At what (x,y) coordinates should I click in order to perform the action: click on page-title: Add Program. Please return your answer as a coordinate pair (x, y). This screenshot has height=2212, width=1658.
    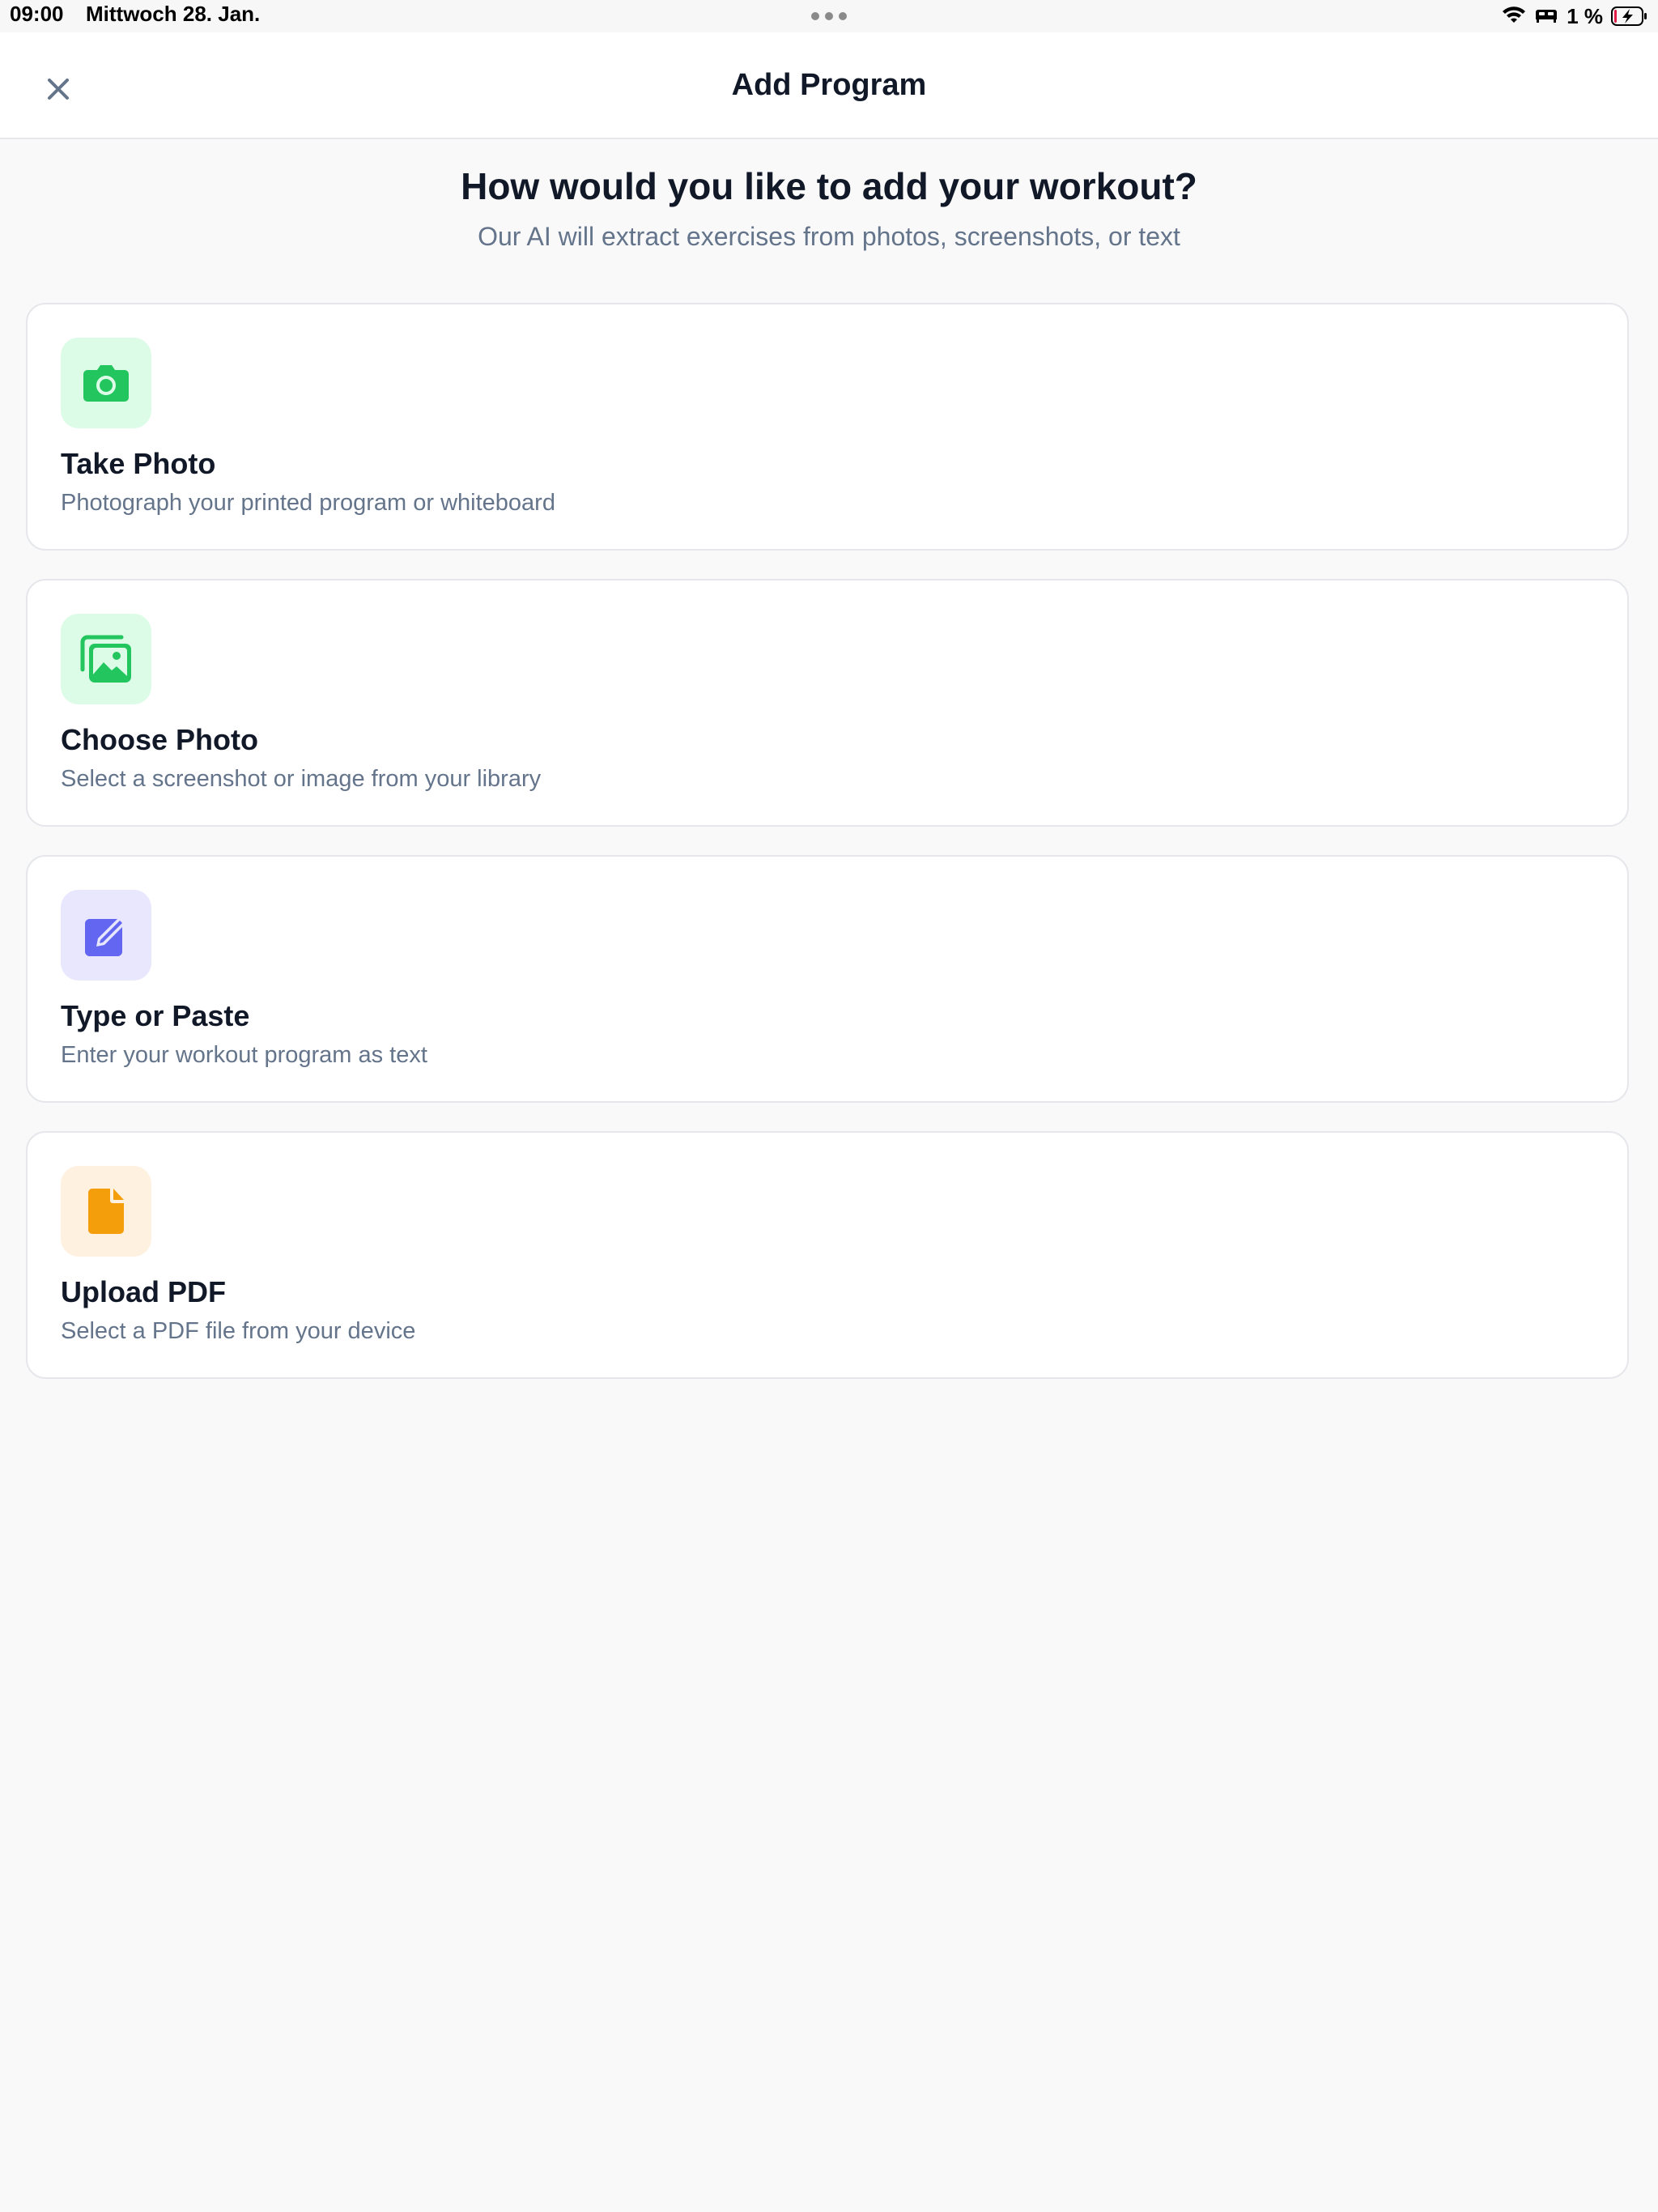
    Looking at the image, I should click on (829, 85).